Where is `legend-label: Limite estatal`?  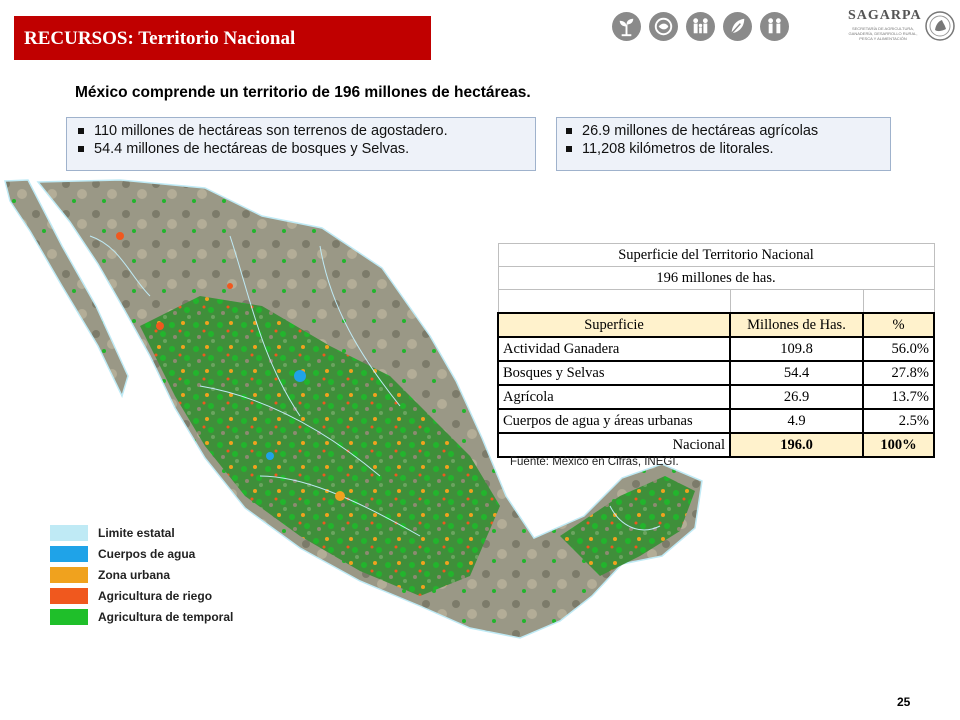 legend-label: Limite estatal is located at coordinates (136, 533).